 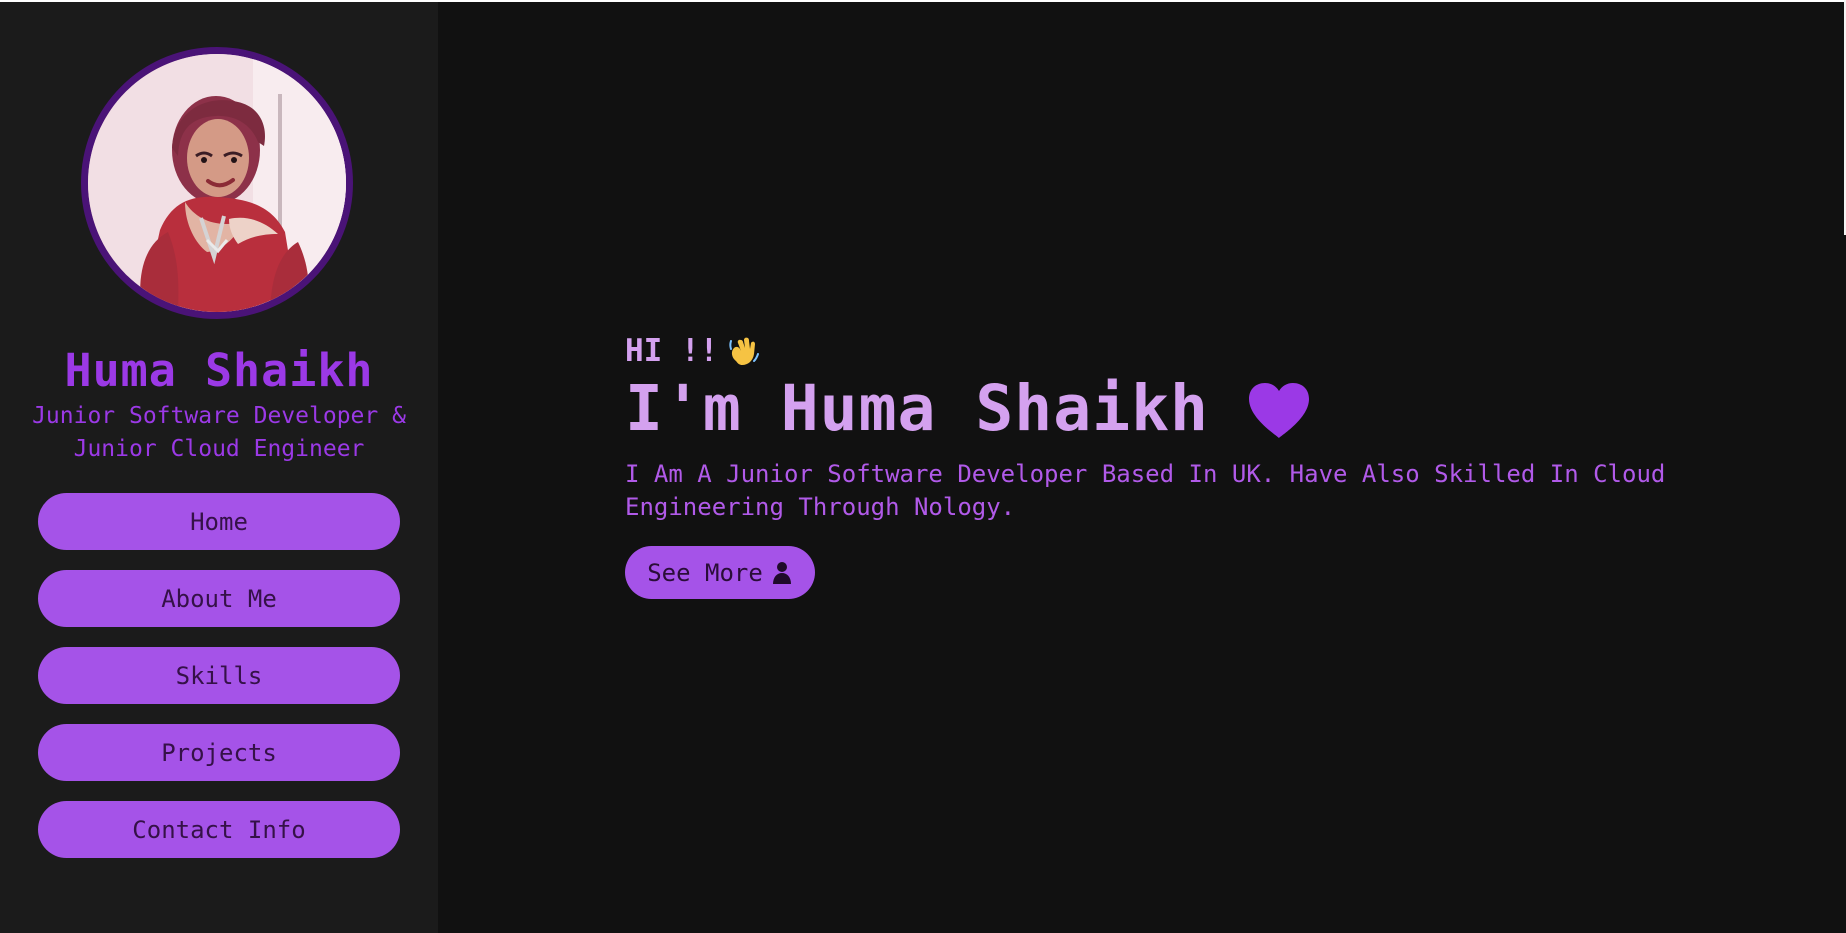 What do you see at coordinates (672, 351) in the screenshot?
I see `hero-greeting-text: HI !!` at bounding box center [672, 351].